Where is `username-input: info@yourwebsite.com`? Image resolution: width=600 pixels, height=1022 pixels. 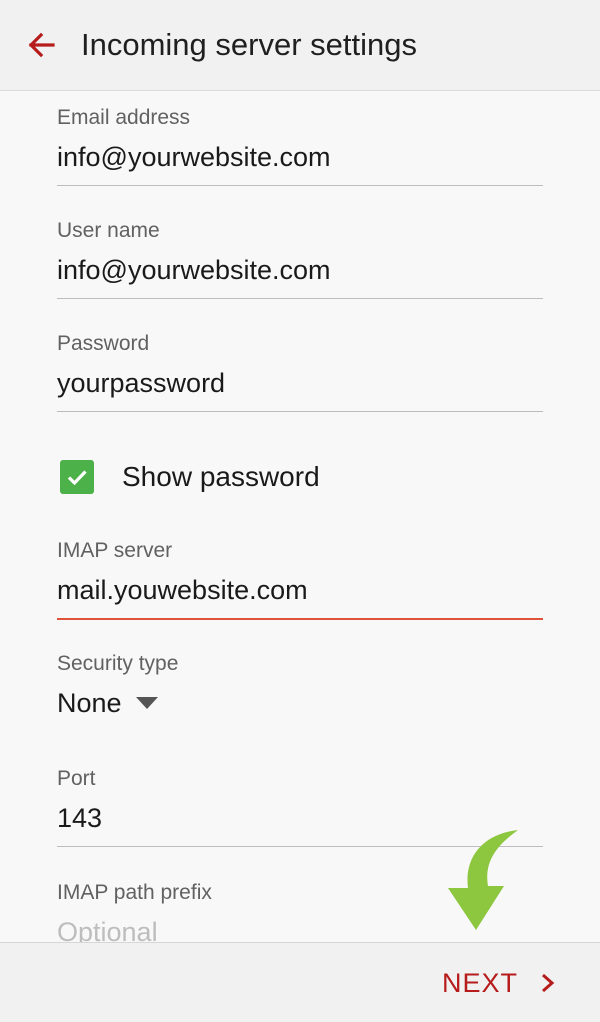 username-input: info@yourwebsite.com is located at coordinates (300, 270).